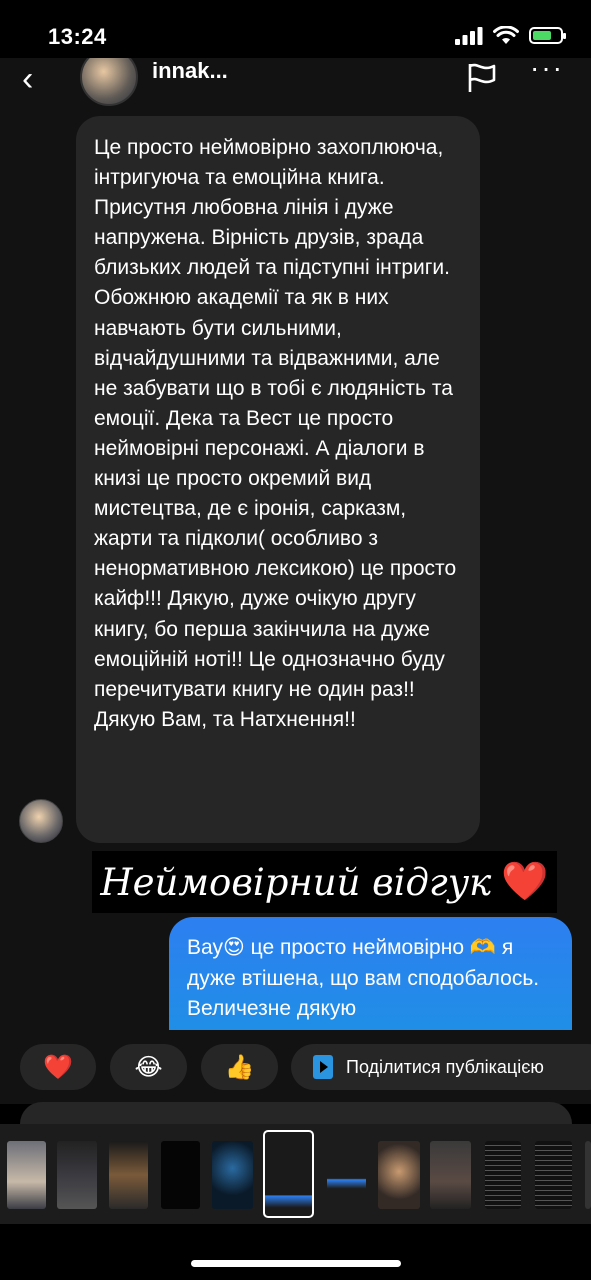  I want to click on share-icon, so click(323, 1067).